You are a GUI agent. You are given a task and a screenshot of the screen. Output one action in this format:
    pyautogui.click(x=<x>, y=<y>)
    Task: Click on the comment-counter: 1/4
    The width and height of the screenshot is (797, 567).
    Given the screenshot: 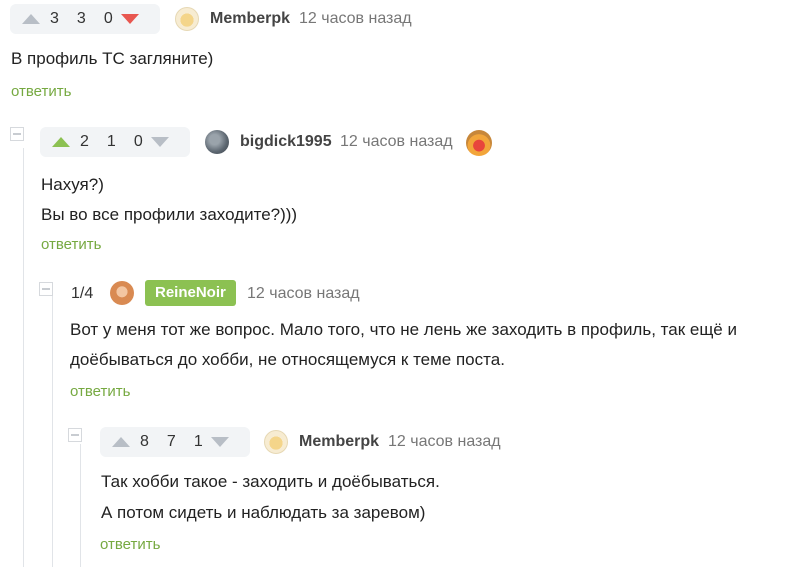 What is the action you would take?
    pyautogui.click(x=82, y=293)
    